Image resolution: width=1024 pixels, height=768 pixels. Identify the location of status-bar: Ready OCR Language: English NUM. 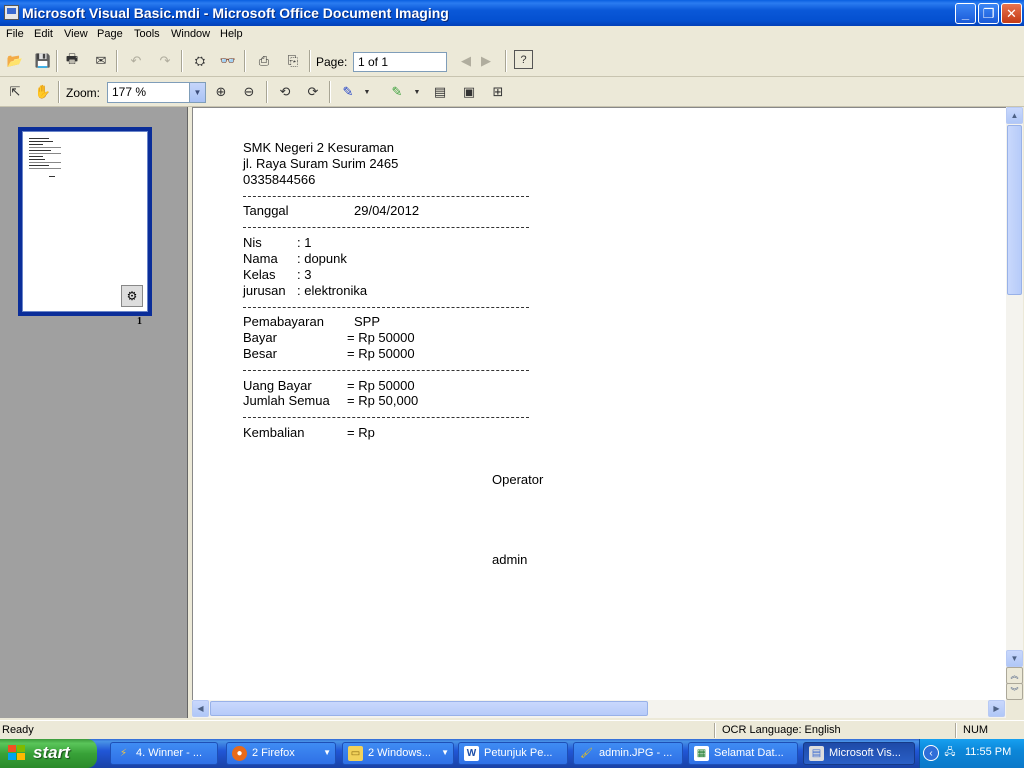
(512, 729).